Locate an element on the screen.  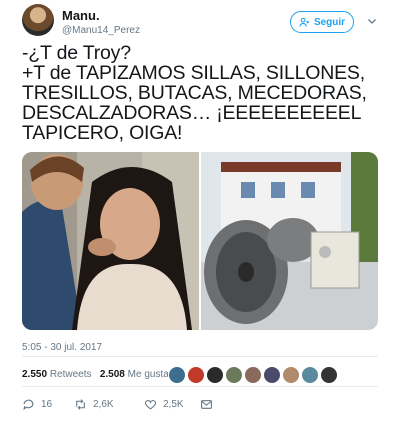
liker-avatars is located at coordinates (253, 375).